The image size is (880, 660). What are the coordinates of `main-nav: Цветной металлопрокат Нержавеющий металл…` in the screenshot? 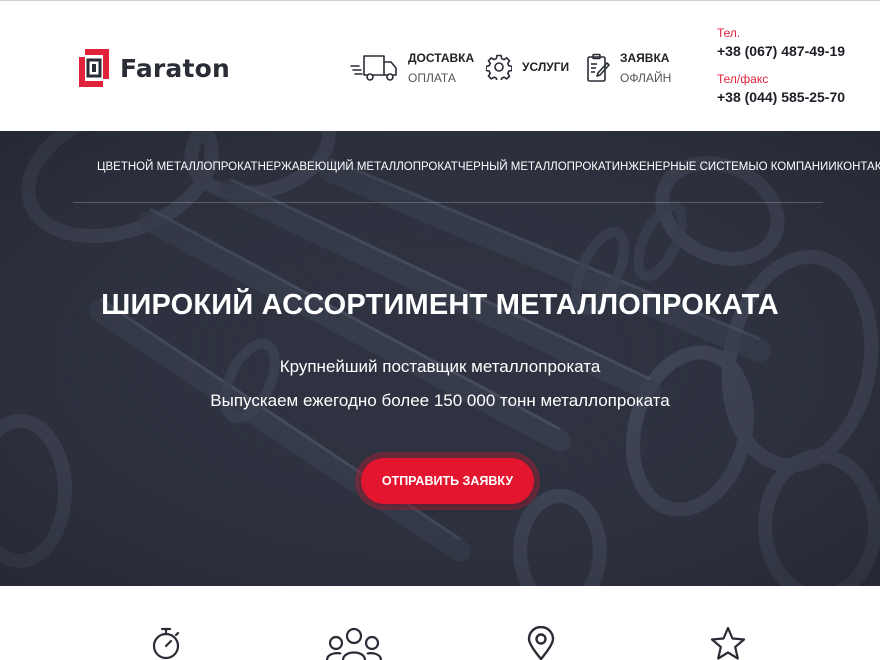 It's located at (476, 167).